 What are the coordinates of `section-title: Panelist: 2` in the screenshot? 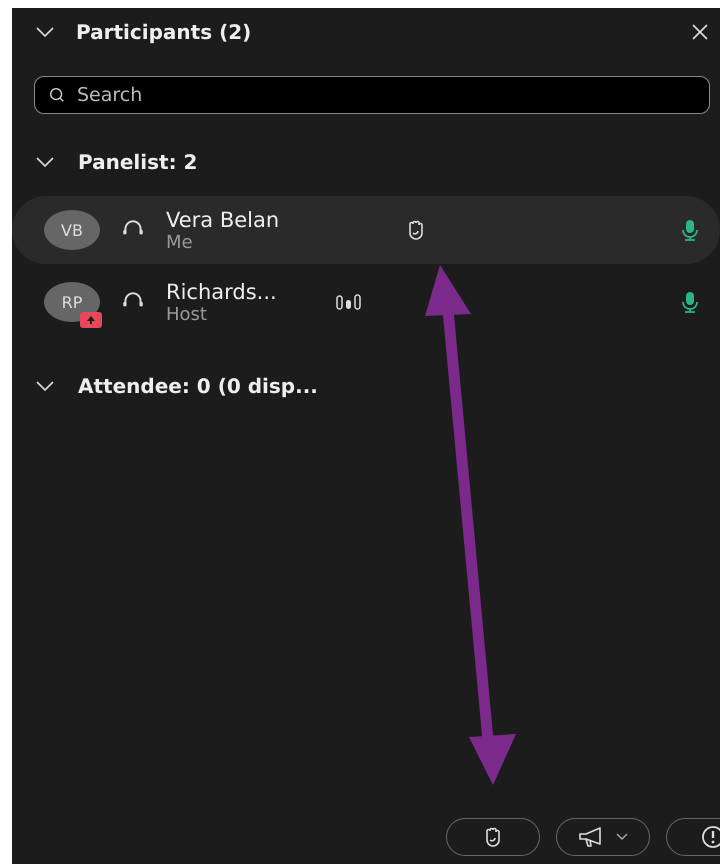 It's located at (138, 162).